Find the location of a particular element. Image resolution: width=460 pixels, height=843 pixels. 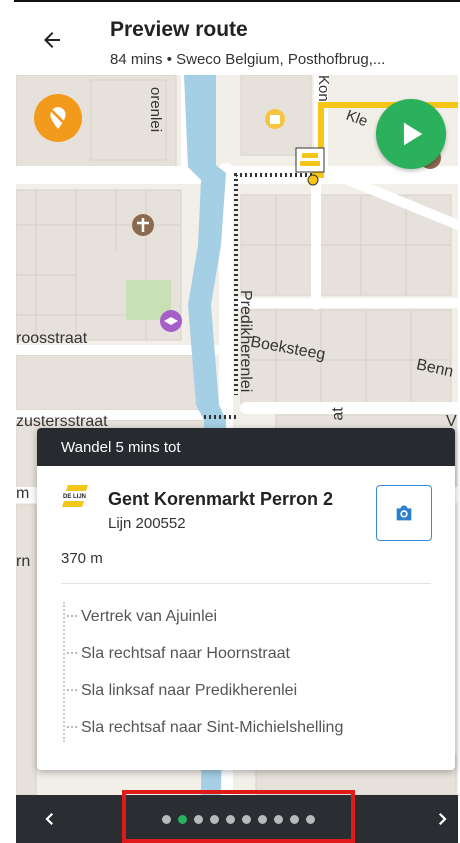

step-text: Sla linksaf naar Predikherenlei is located at coordinates (189, 690).